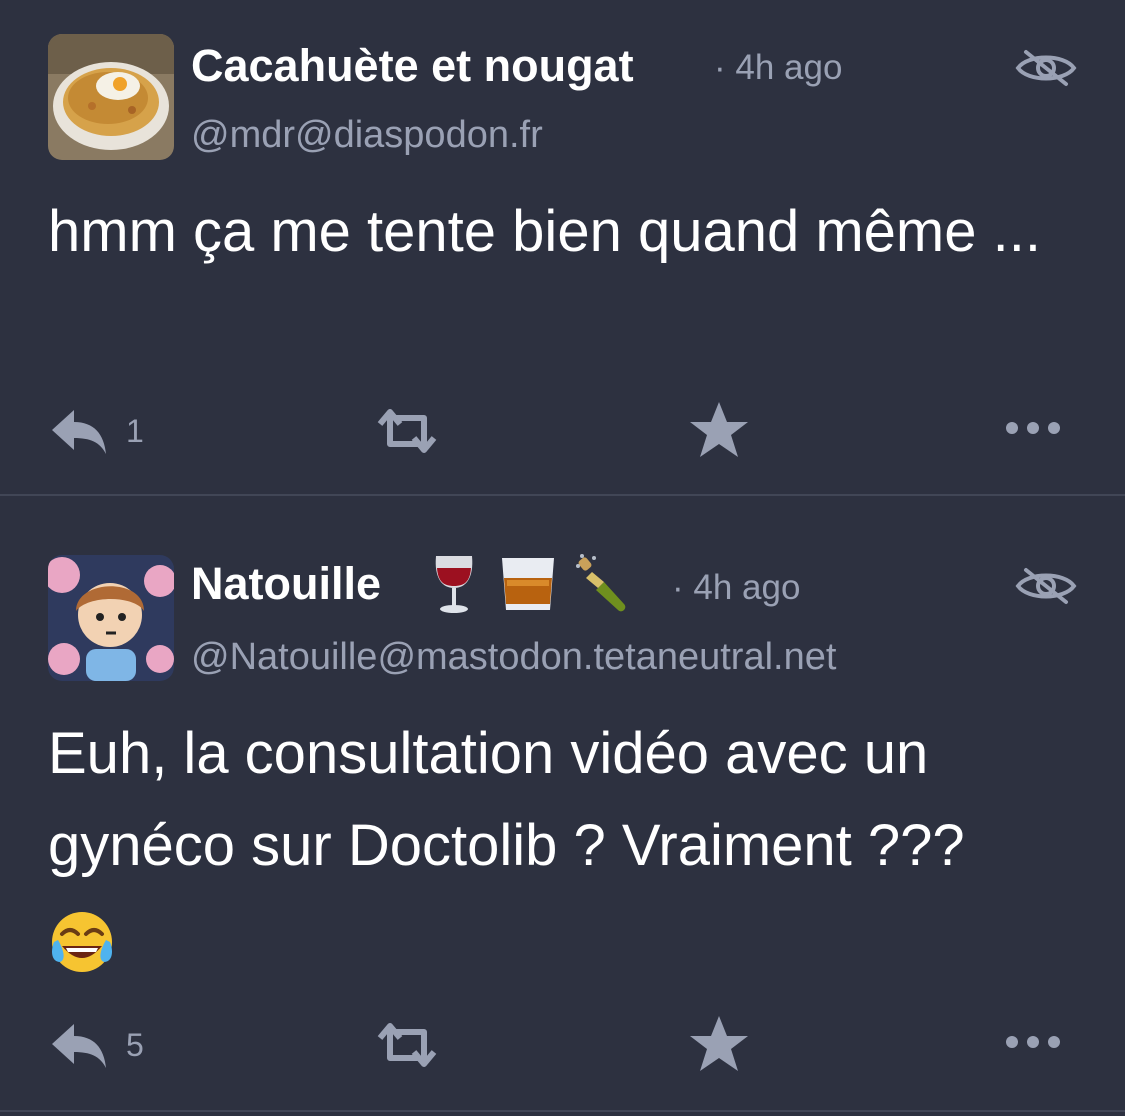 The height and width of the screenshot is (1116, 1125). What do you see at coordinates (454, 584) in the screenshot?
I see `wine-glass-emoji` at bounding box center [454, 584].